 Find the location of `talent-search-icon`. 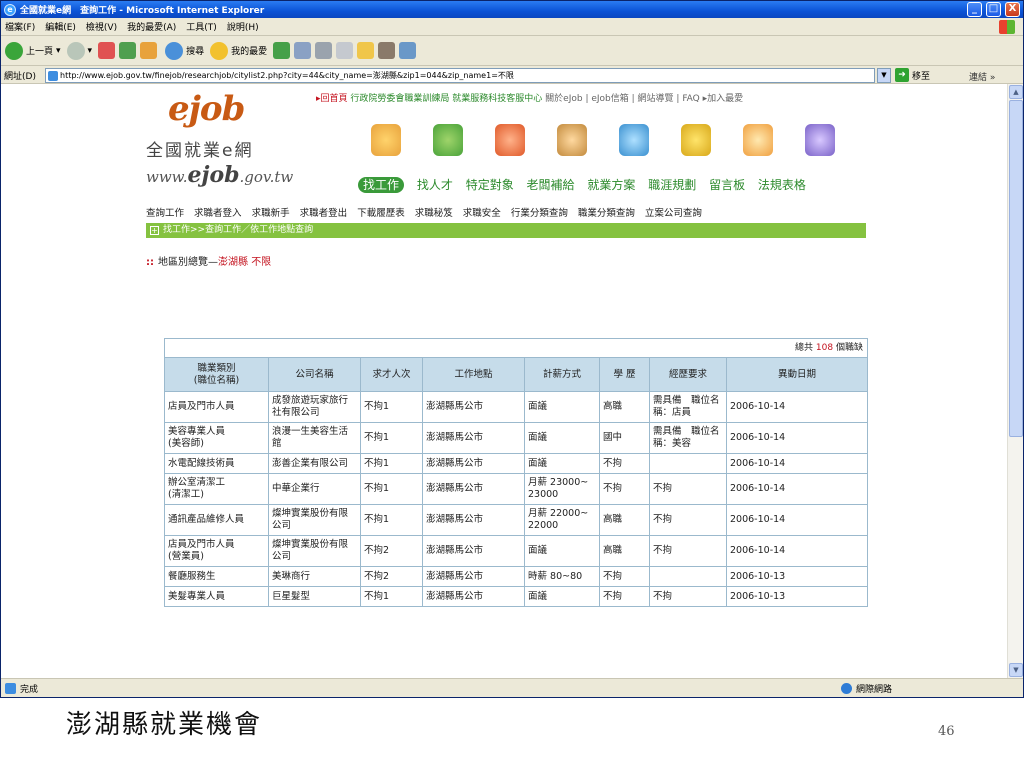

talent-search-icon is located at coordinates (448, 140).